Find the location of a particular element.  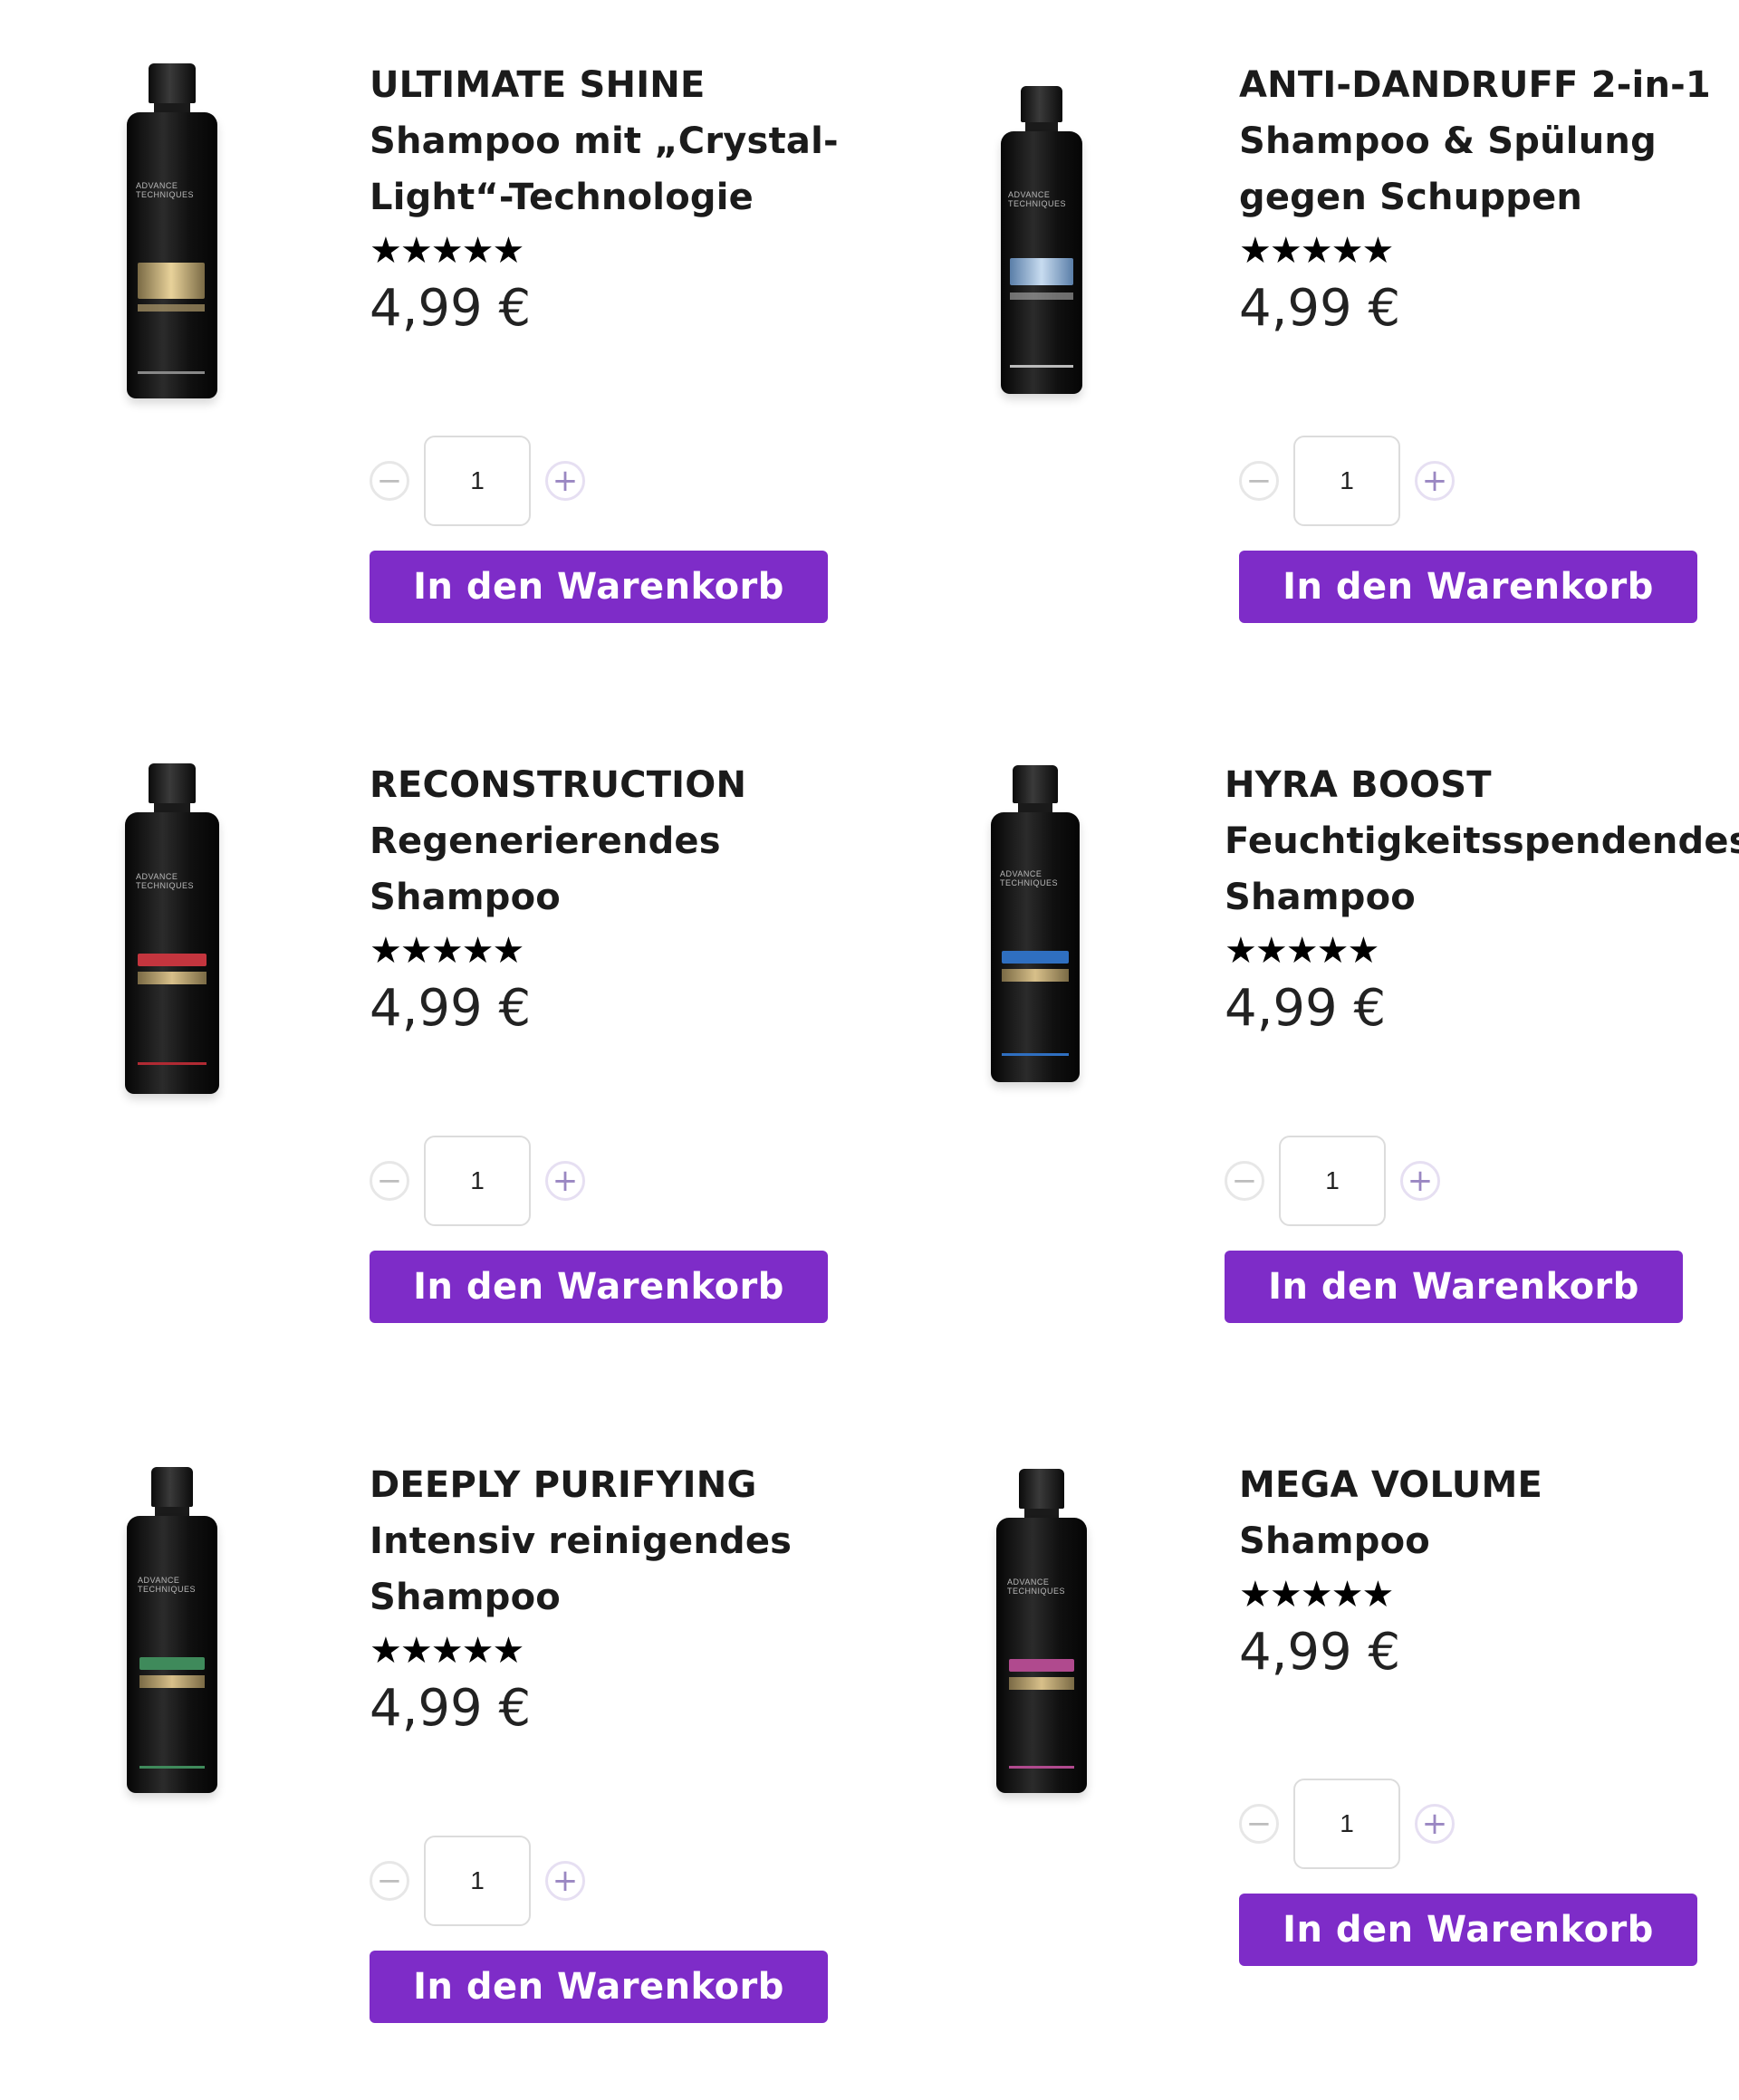

product-title-line: HYRA BOOST is located at coordinates (1482, 785).